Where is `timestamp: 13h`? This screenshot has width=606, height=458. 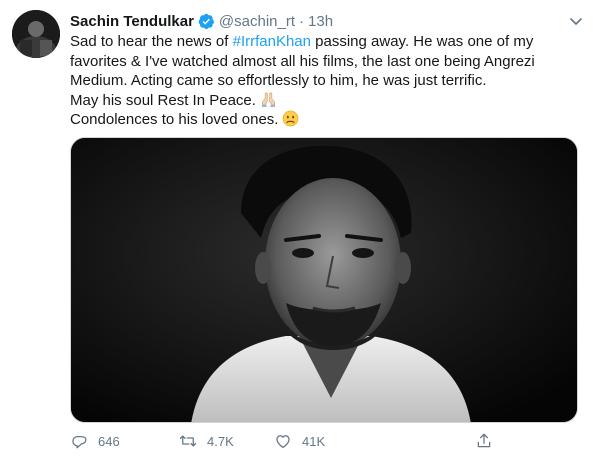 timestamp: 13h is located at coordinates (320, 21).